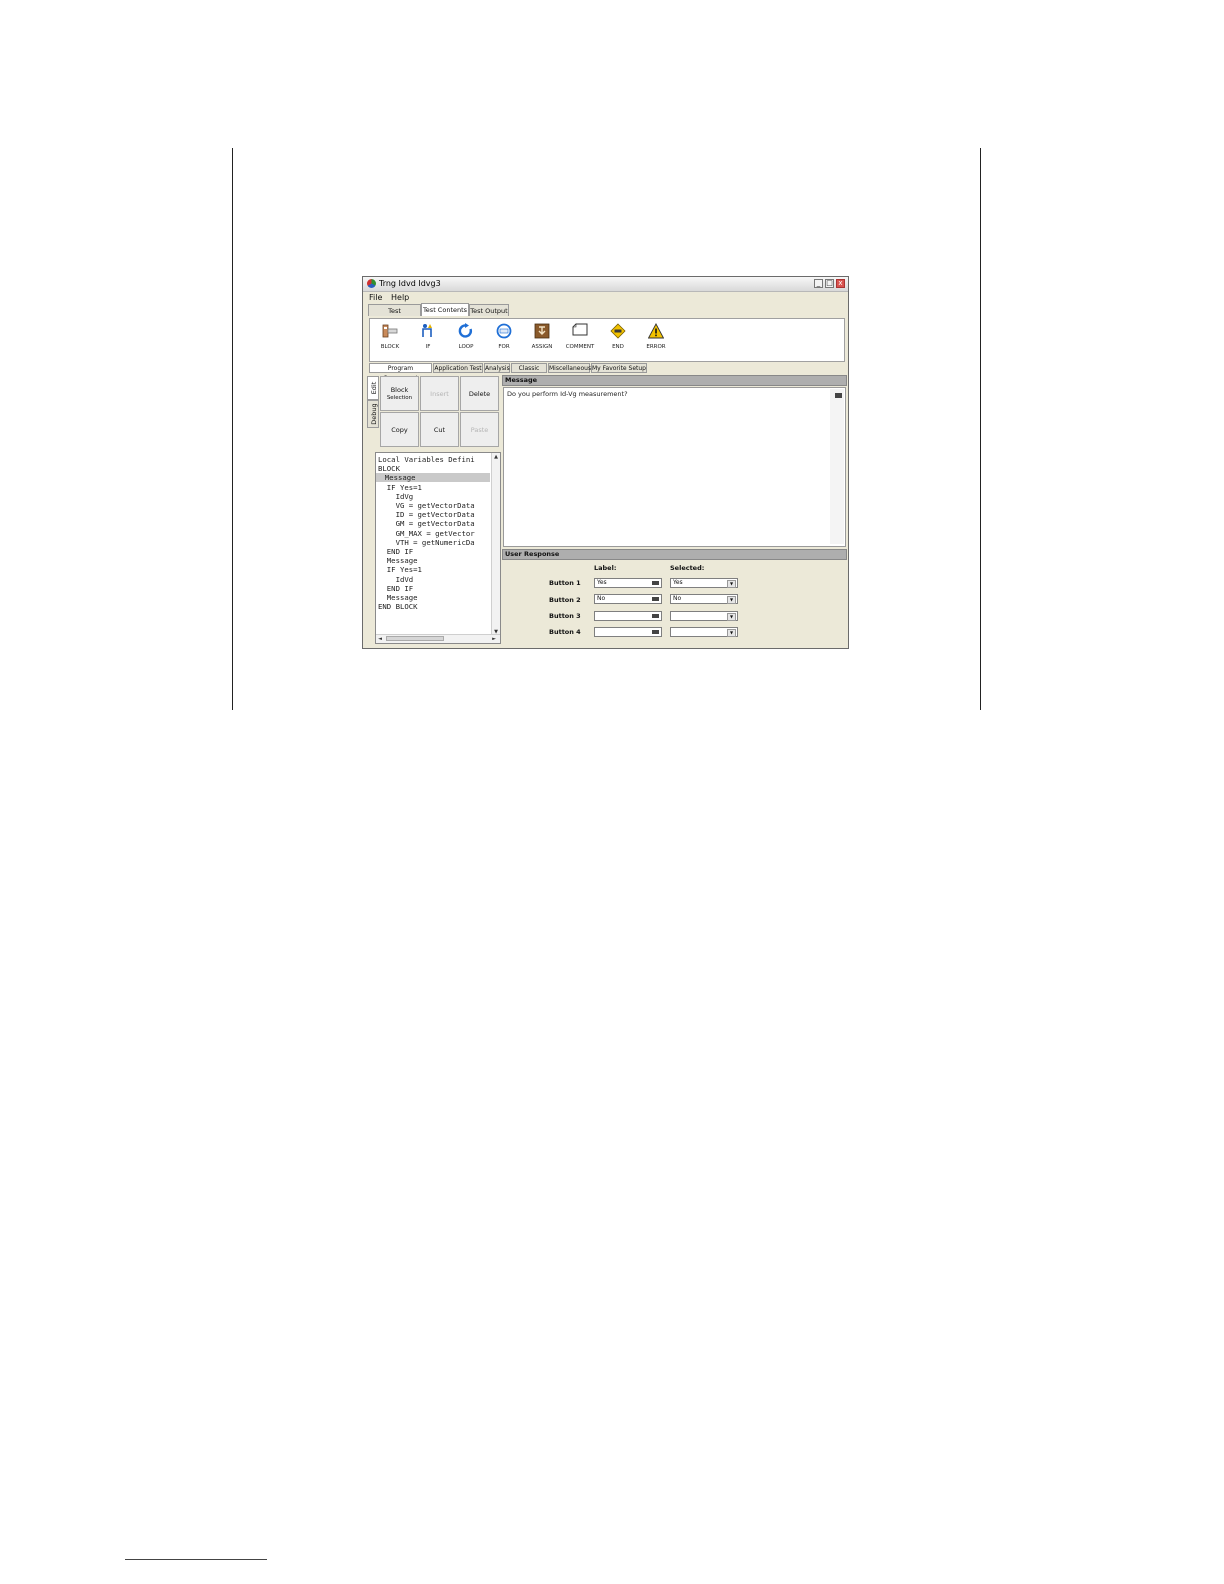 The width and height of the screenshot is (1224, 1584). What do you see at coordinates (818, 283) in the screenshot?
I see `minimize-button: _` at bounding box center [818, 283].